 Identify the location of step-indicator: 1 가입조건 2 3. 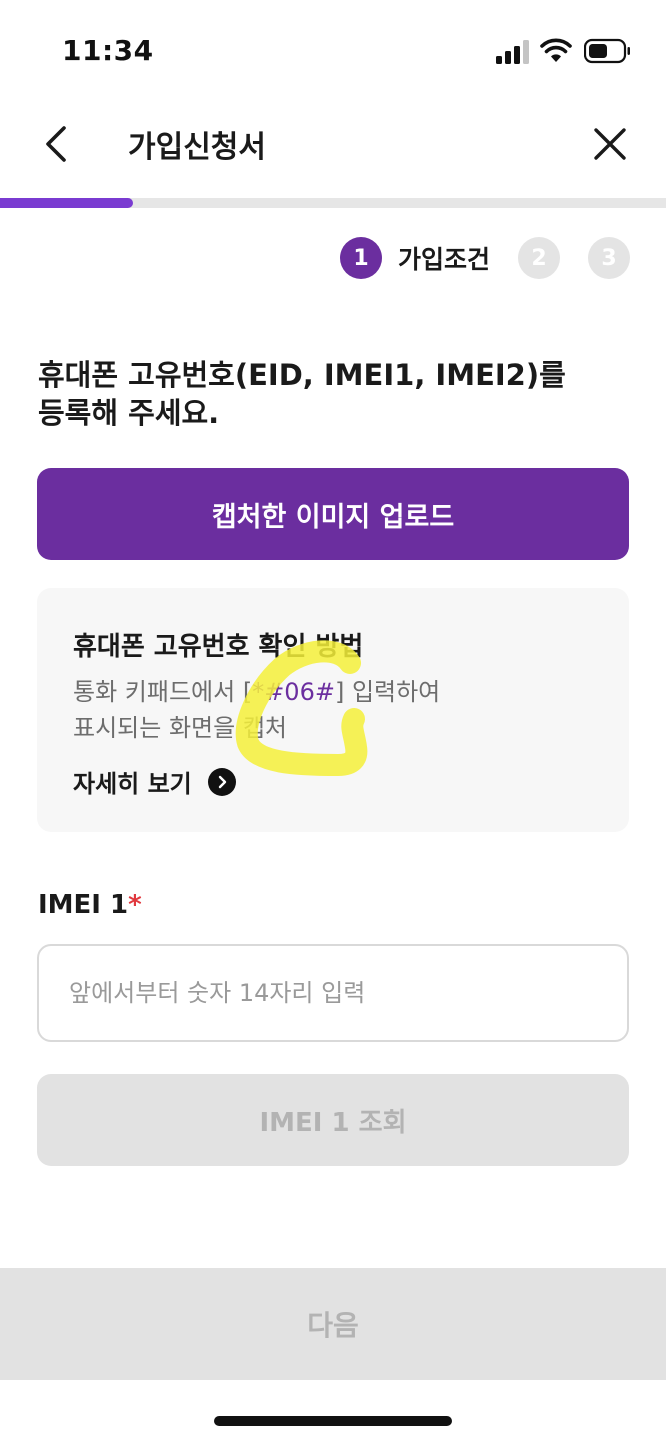
(484, 258).